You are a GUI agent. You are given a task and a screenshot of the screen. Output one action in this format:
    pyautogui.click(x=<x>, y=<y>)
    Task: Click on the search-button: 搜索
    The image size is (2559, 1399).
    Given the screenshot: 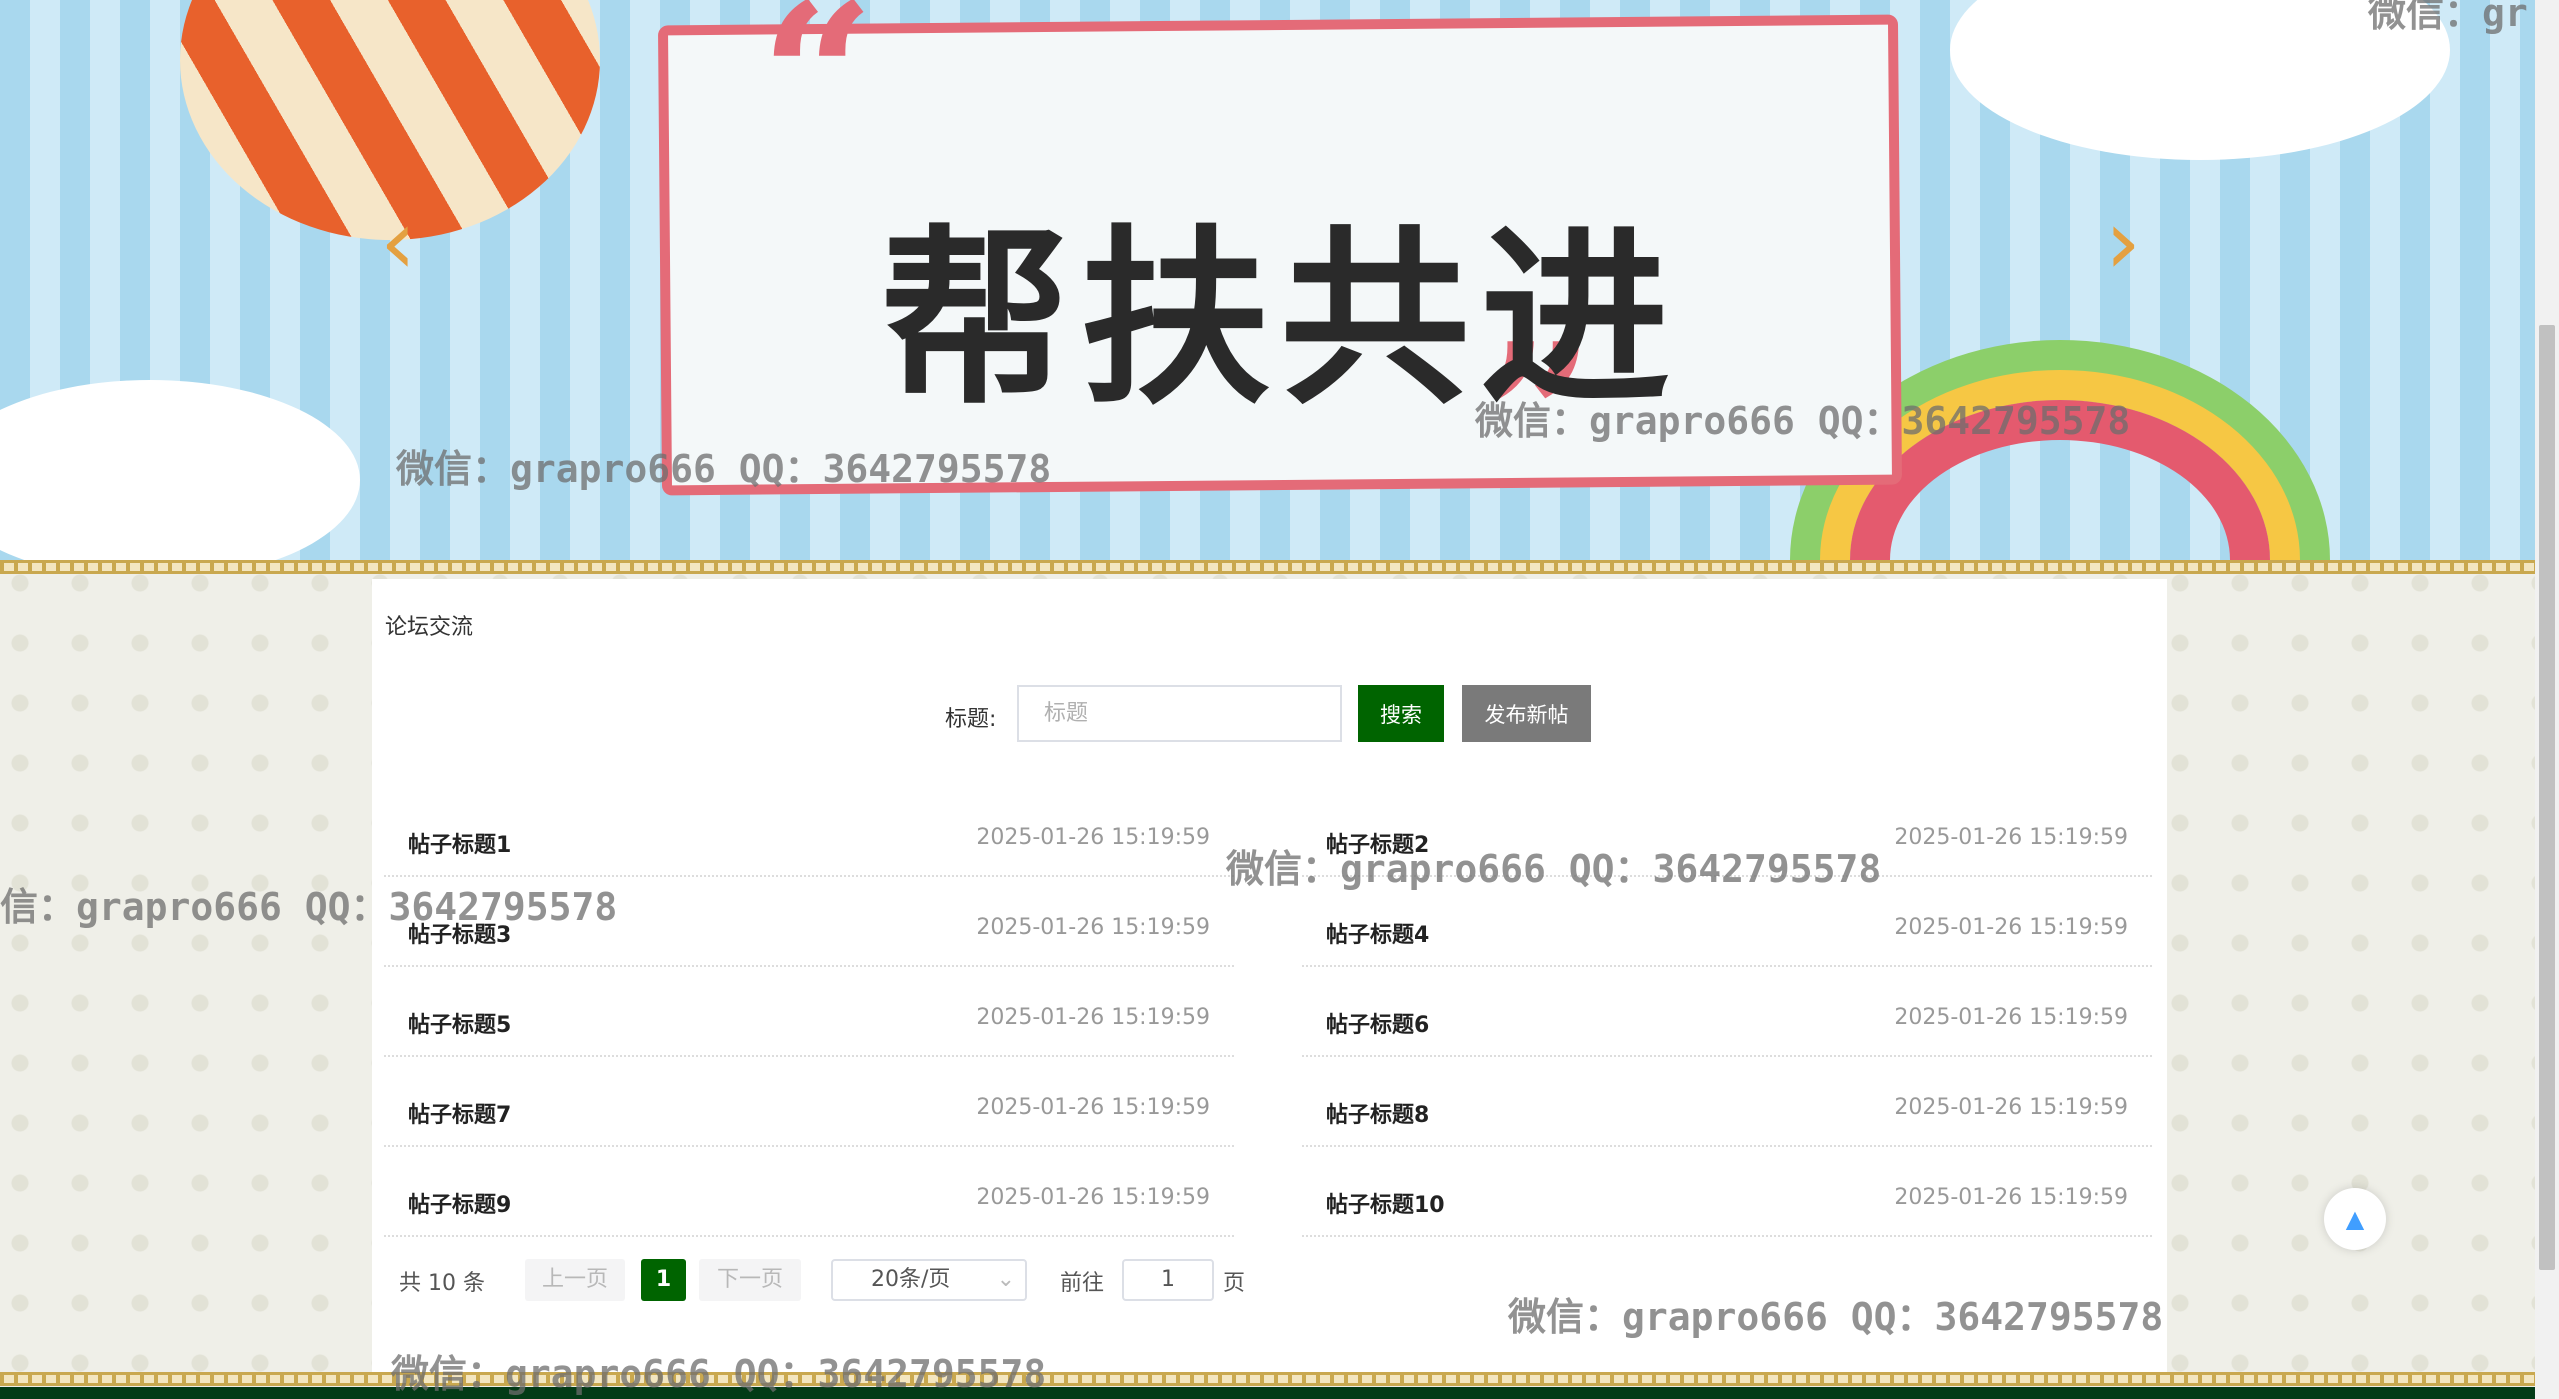 What is the action you would take?
    pyautogui.click(x=1401, y=713)
    